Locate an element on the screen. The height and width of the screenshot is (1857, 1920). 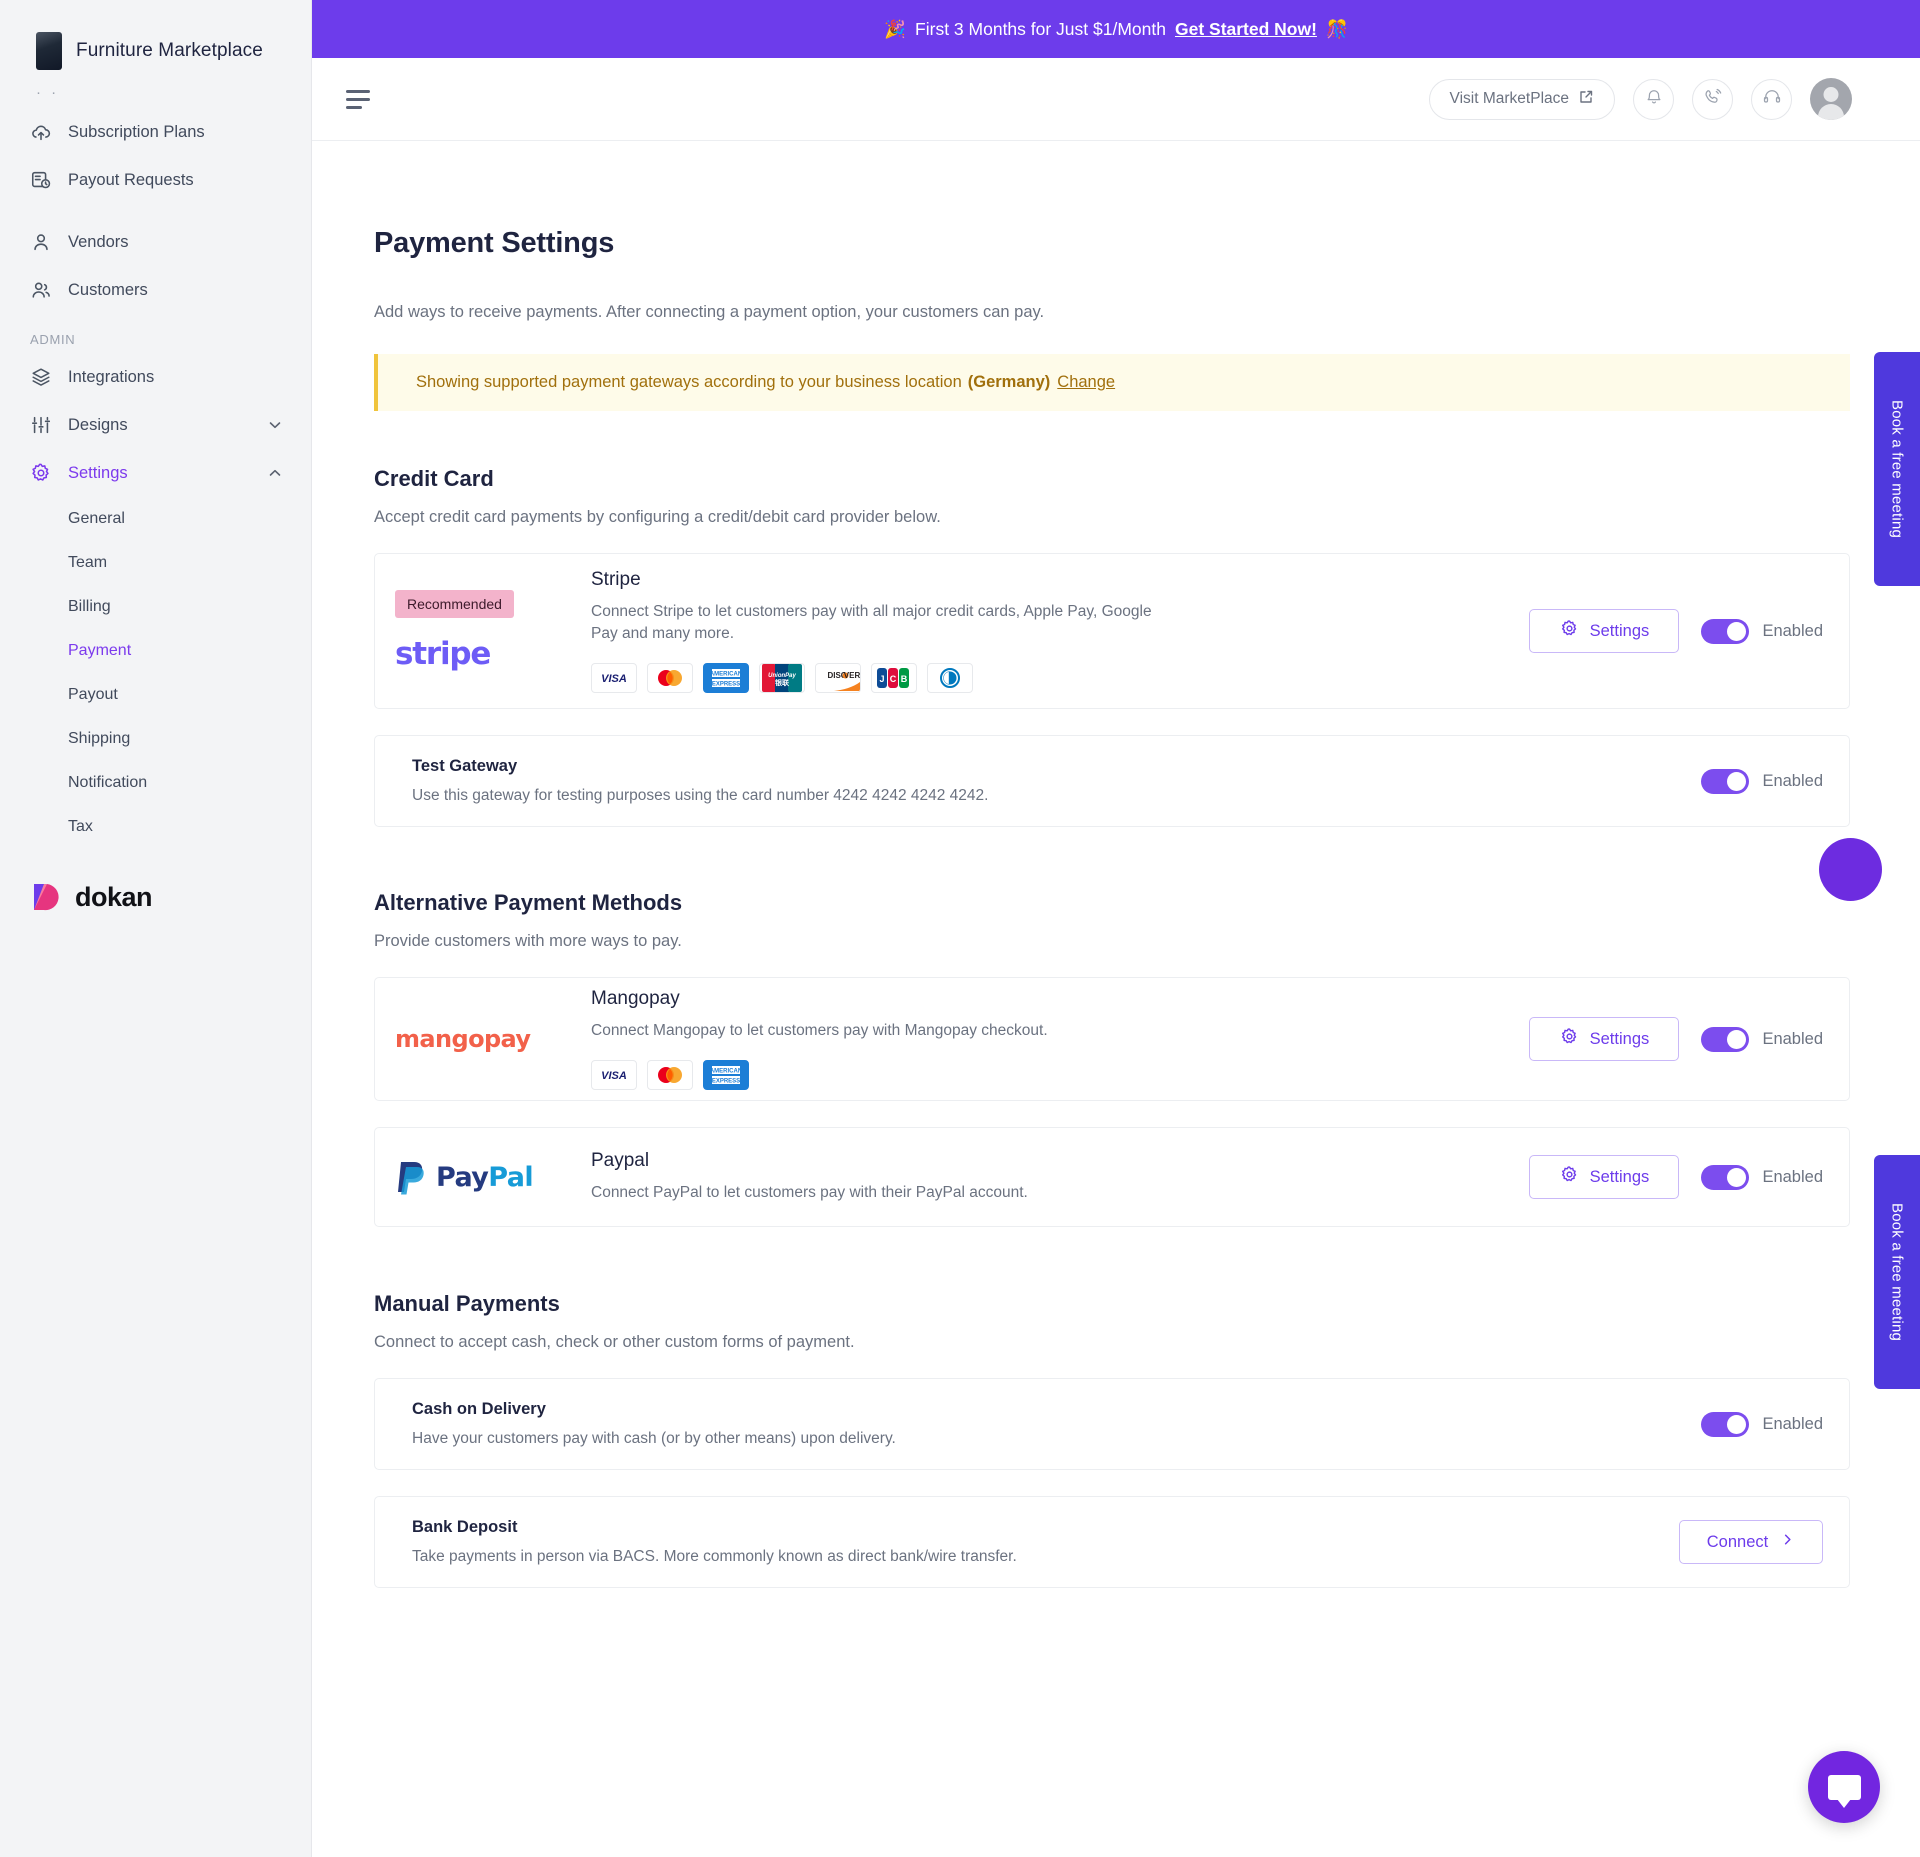
store-logo-icon is located at coordinates (49, 51).